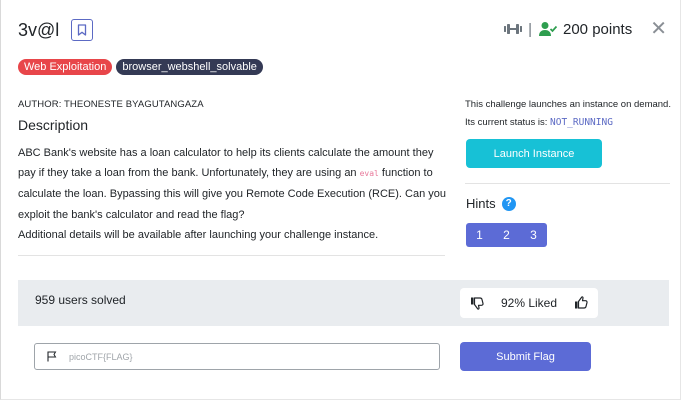 The width and height of the screenshot is (681, 400). Describe the element at coordinates (80, 300) in the screenshot. I see `solved-count: 959 users solved` at that location.